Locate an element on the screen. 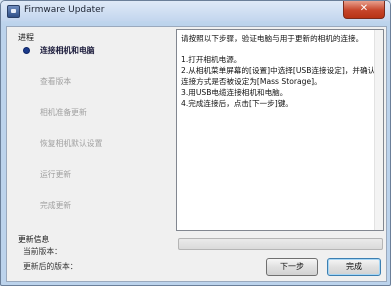 The width and height of the screenshot is (391, 286). step-check-version: 查看版本 is located at coordinates (56, 81).